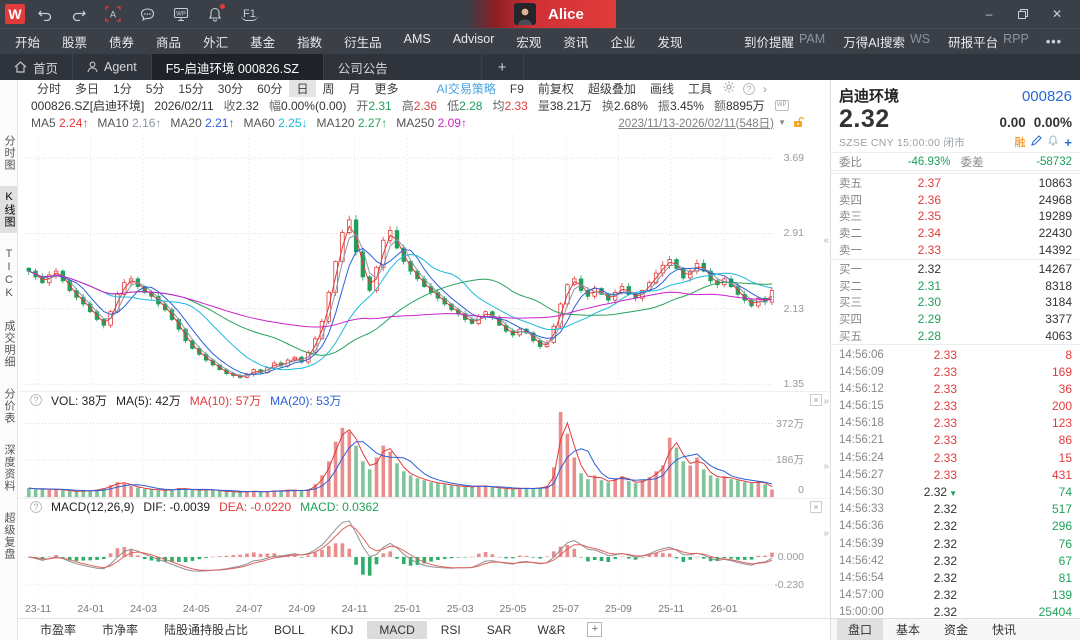  Describe the element at coordinates (860, 629) in the screenshot. I see `panel-tab-盘口: 盘口` at that location.